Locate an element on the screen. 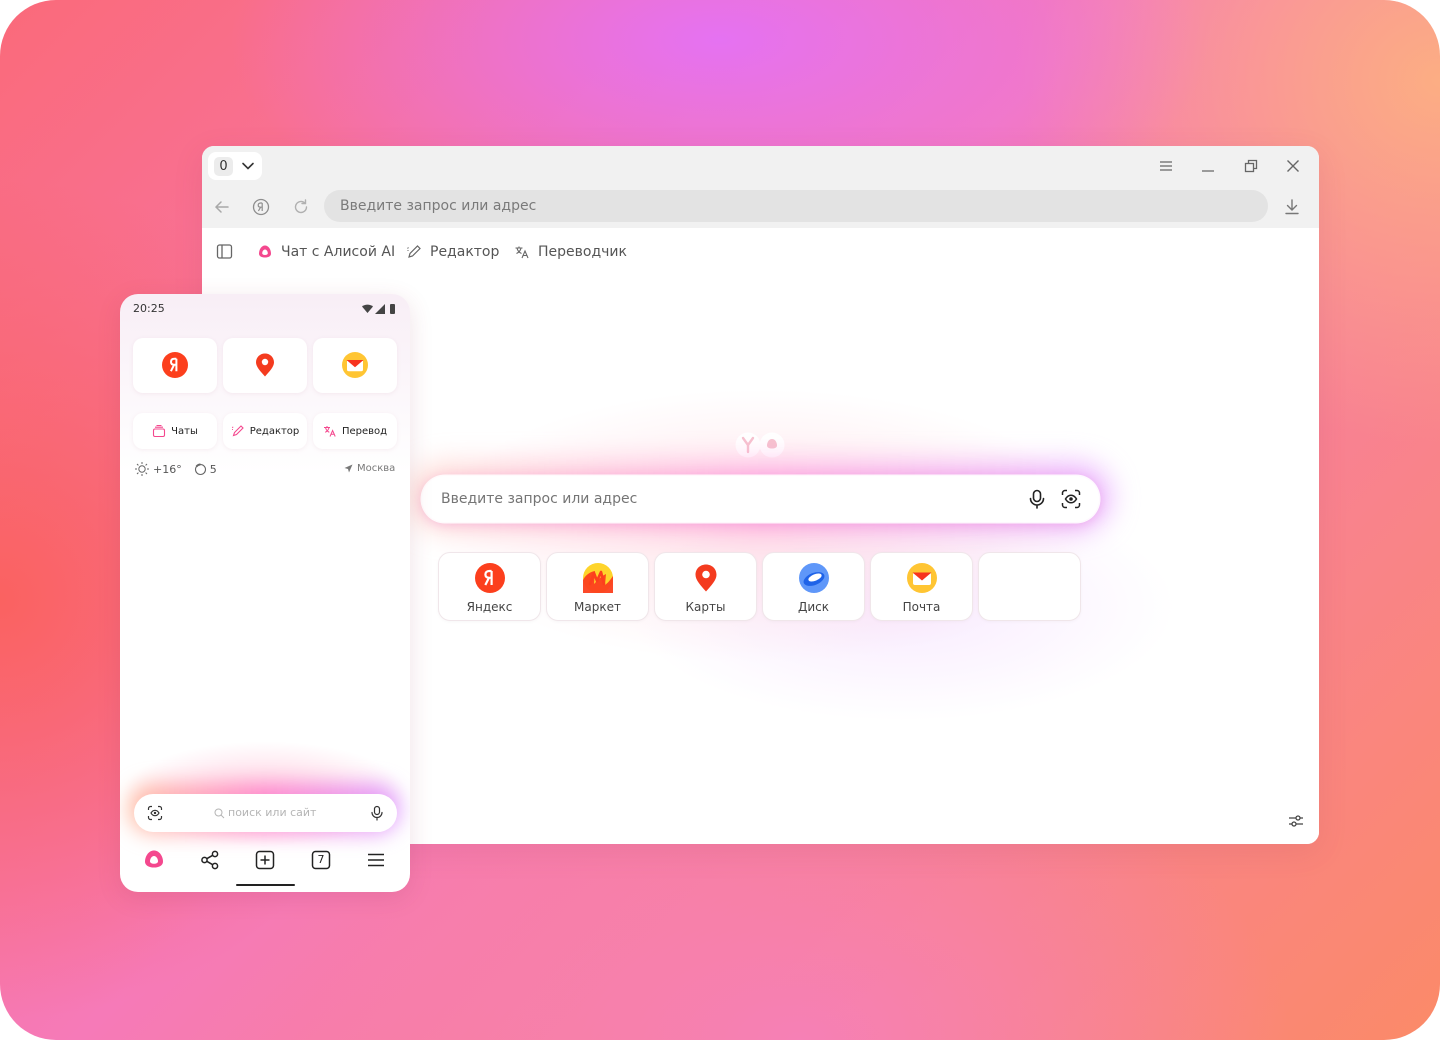 Image resolution: width=1440 pixels, height=1040 pixels. new-tab-icon is located at coordinates (265, 860).